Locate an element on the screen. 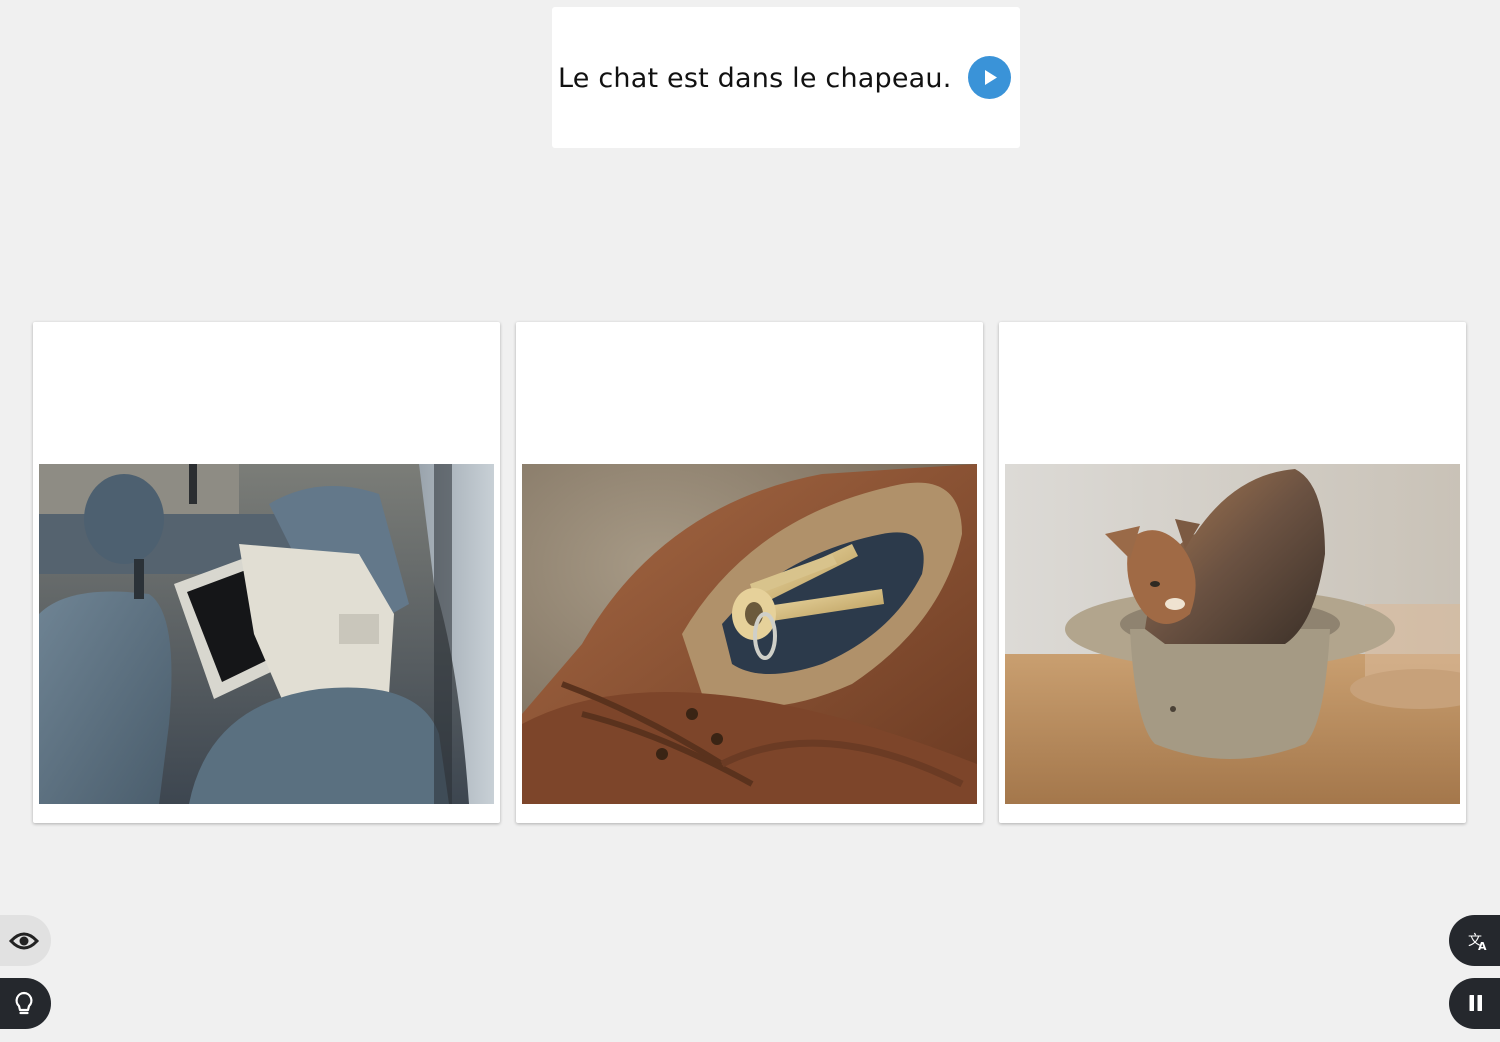  prompt-card: Le chat est dans le chapeau. is located at coordinates (786, 77).